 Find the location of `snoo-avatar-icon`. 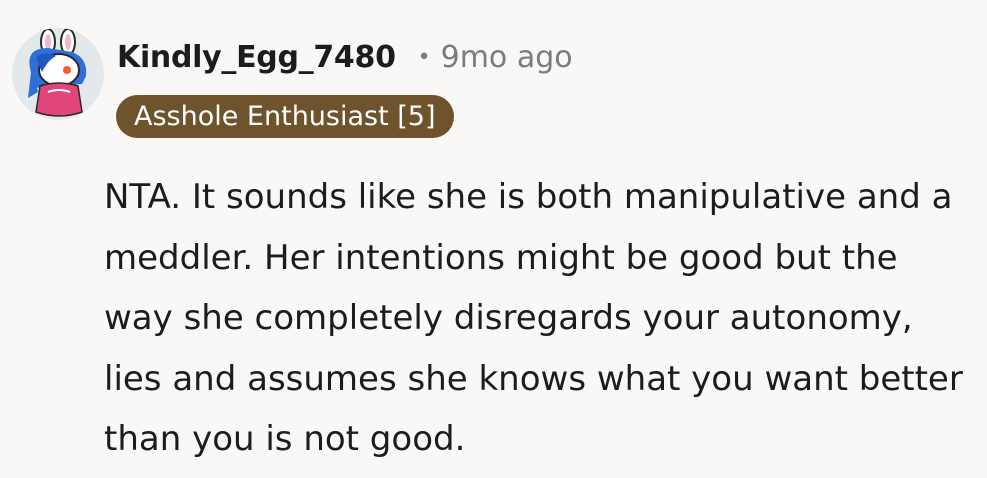

snoo-avatar-icon is located at coordinates (57, 72).